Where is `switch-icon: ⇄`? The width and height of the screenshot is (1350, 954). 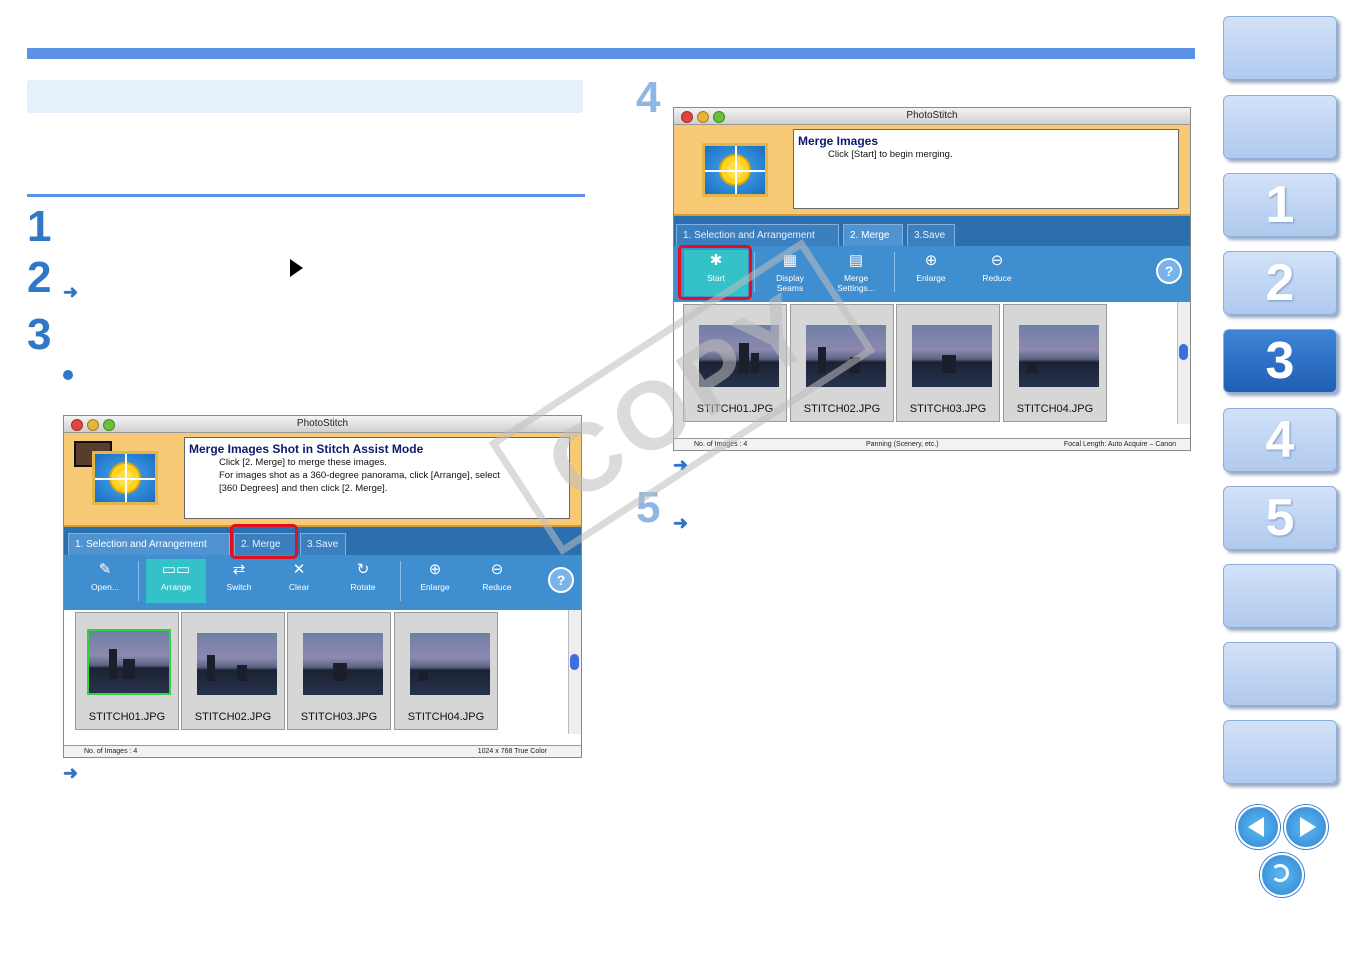
switch-icon: ⇄ is located at coordinates (239, 569).